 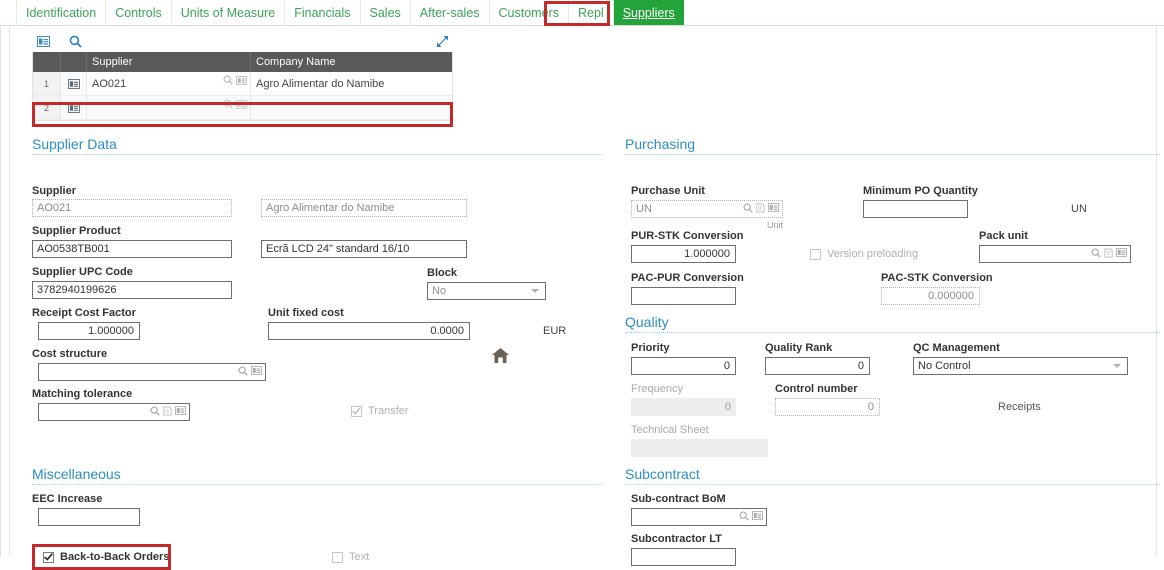 What do you see at coordinates (1117, 366) in the screenshot?
I see `chevron-down-icon` at bounding box center [1117, 366].